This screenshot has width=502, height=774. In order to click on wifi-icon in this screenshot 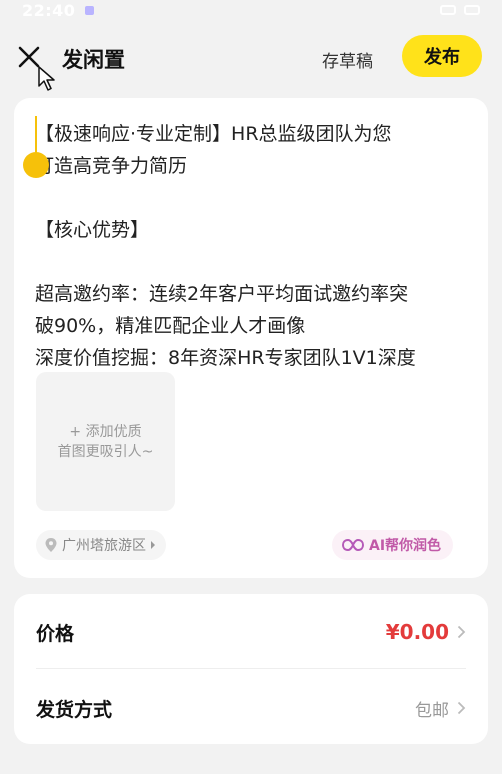, I will do `click(448, 10)`.